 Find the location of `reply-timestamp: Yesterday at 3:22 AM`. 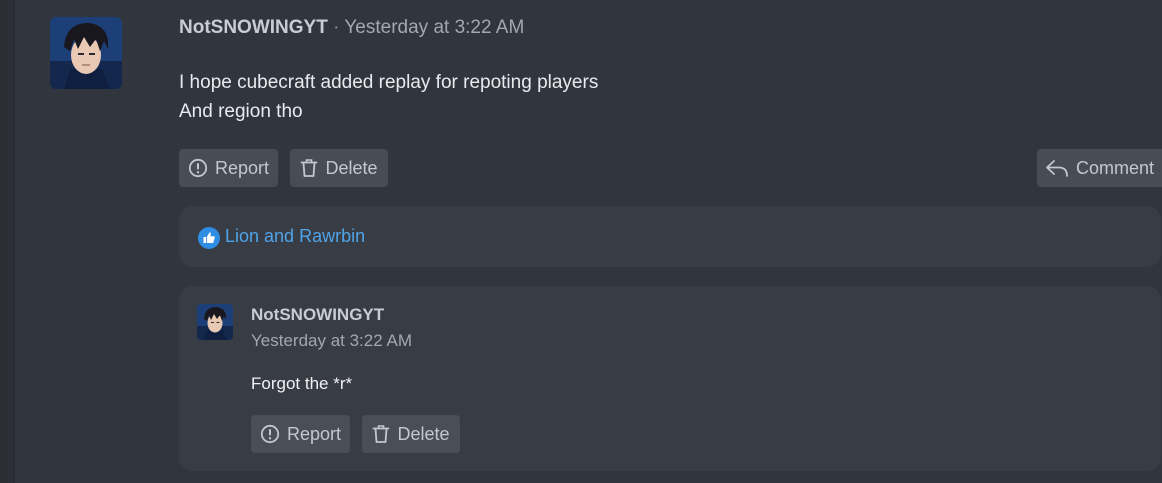

reply-timestamp: Yesterday at 3:22 AM is located at coordinates (331, 341).